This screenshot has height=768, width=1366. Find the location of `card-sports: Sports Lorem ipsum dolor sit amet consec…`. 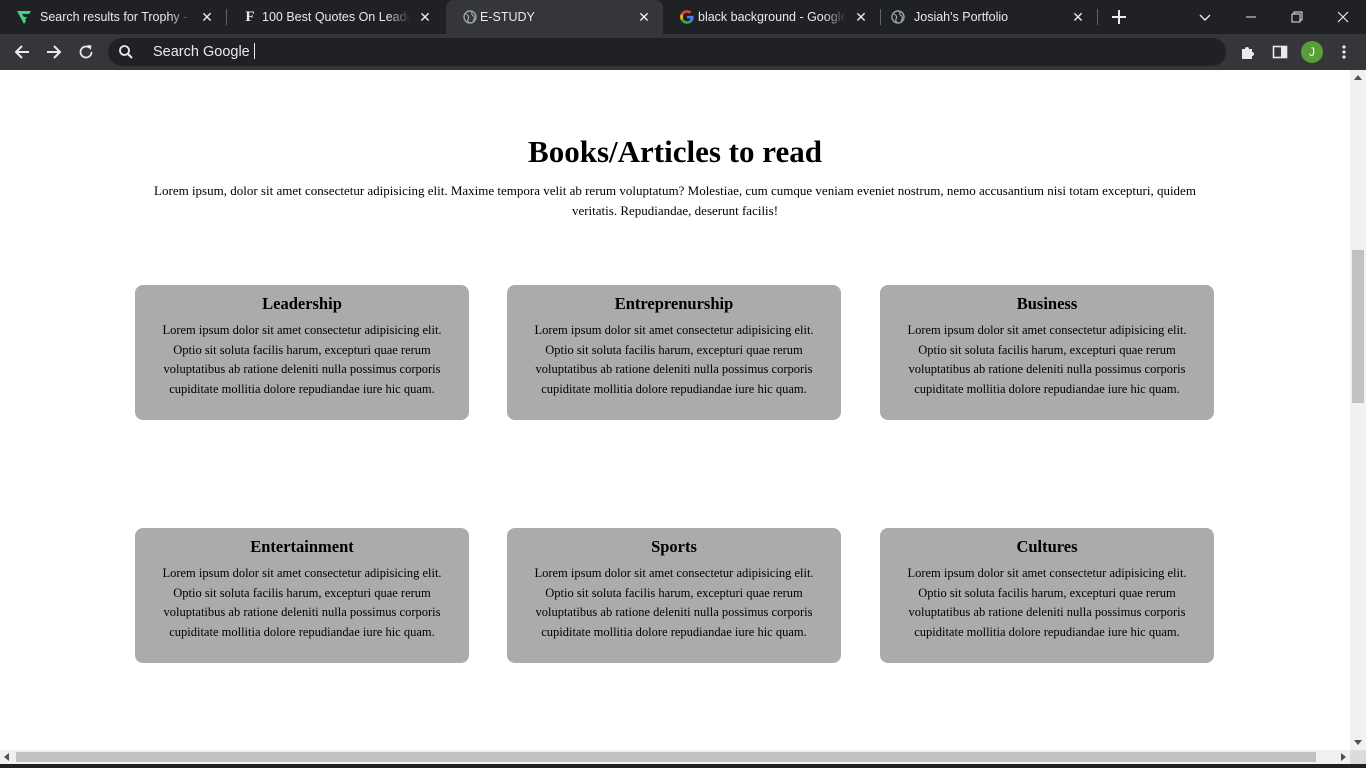

card-sports: Sports Lorem ipsum dolor sit amet consec… is located at coordinates (674, 595).